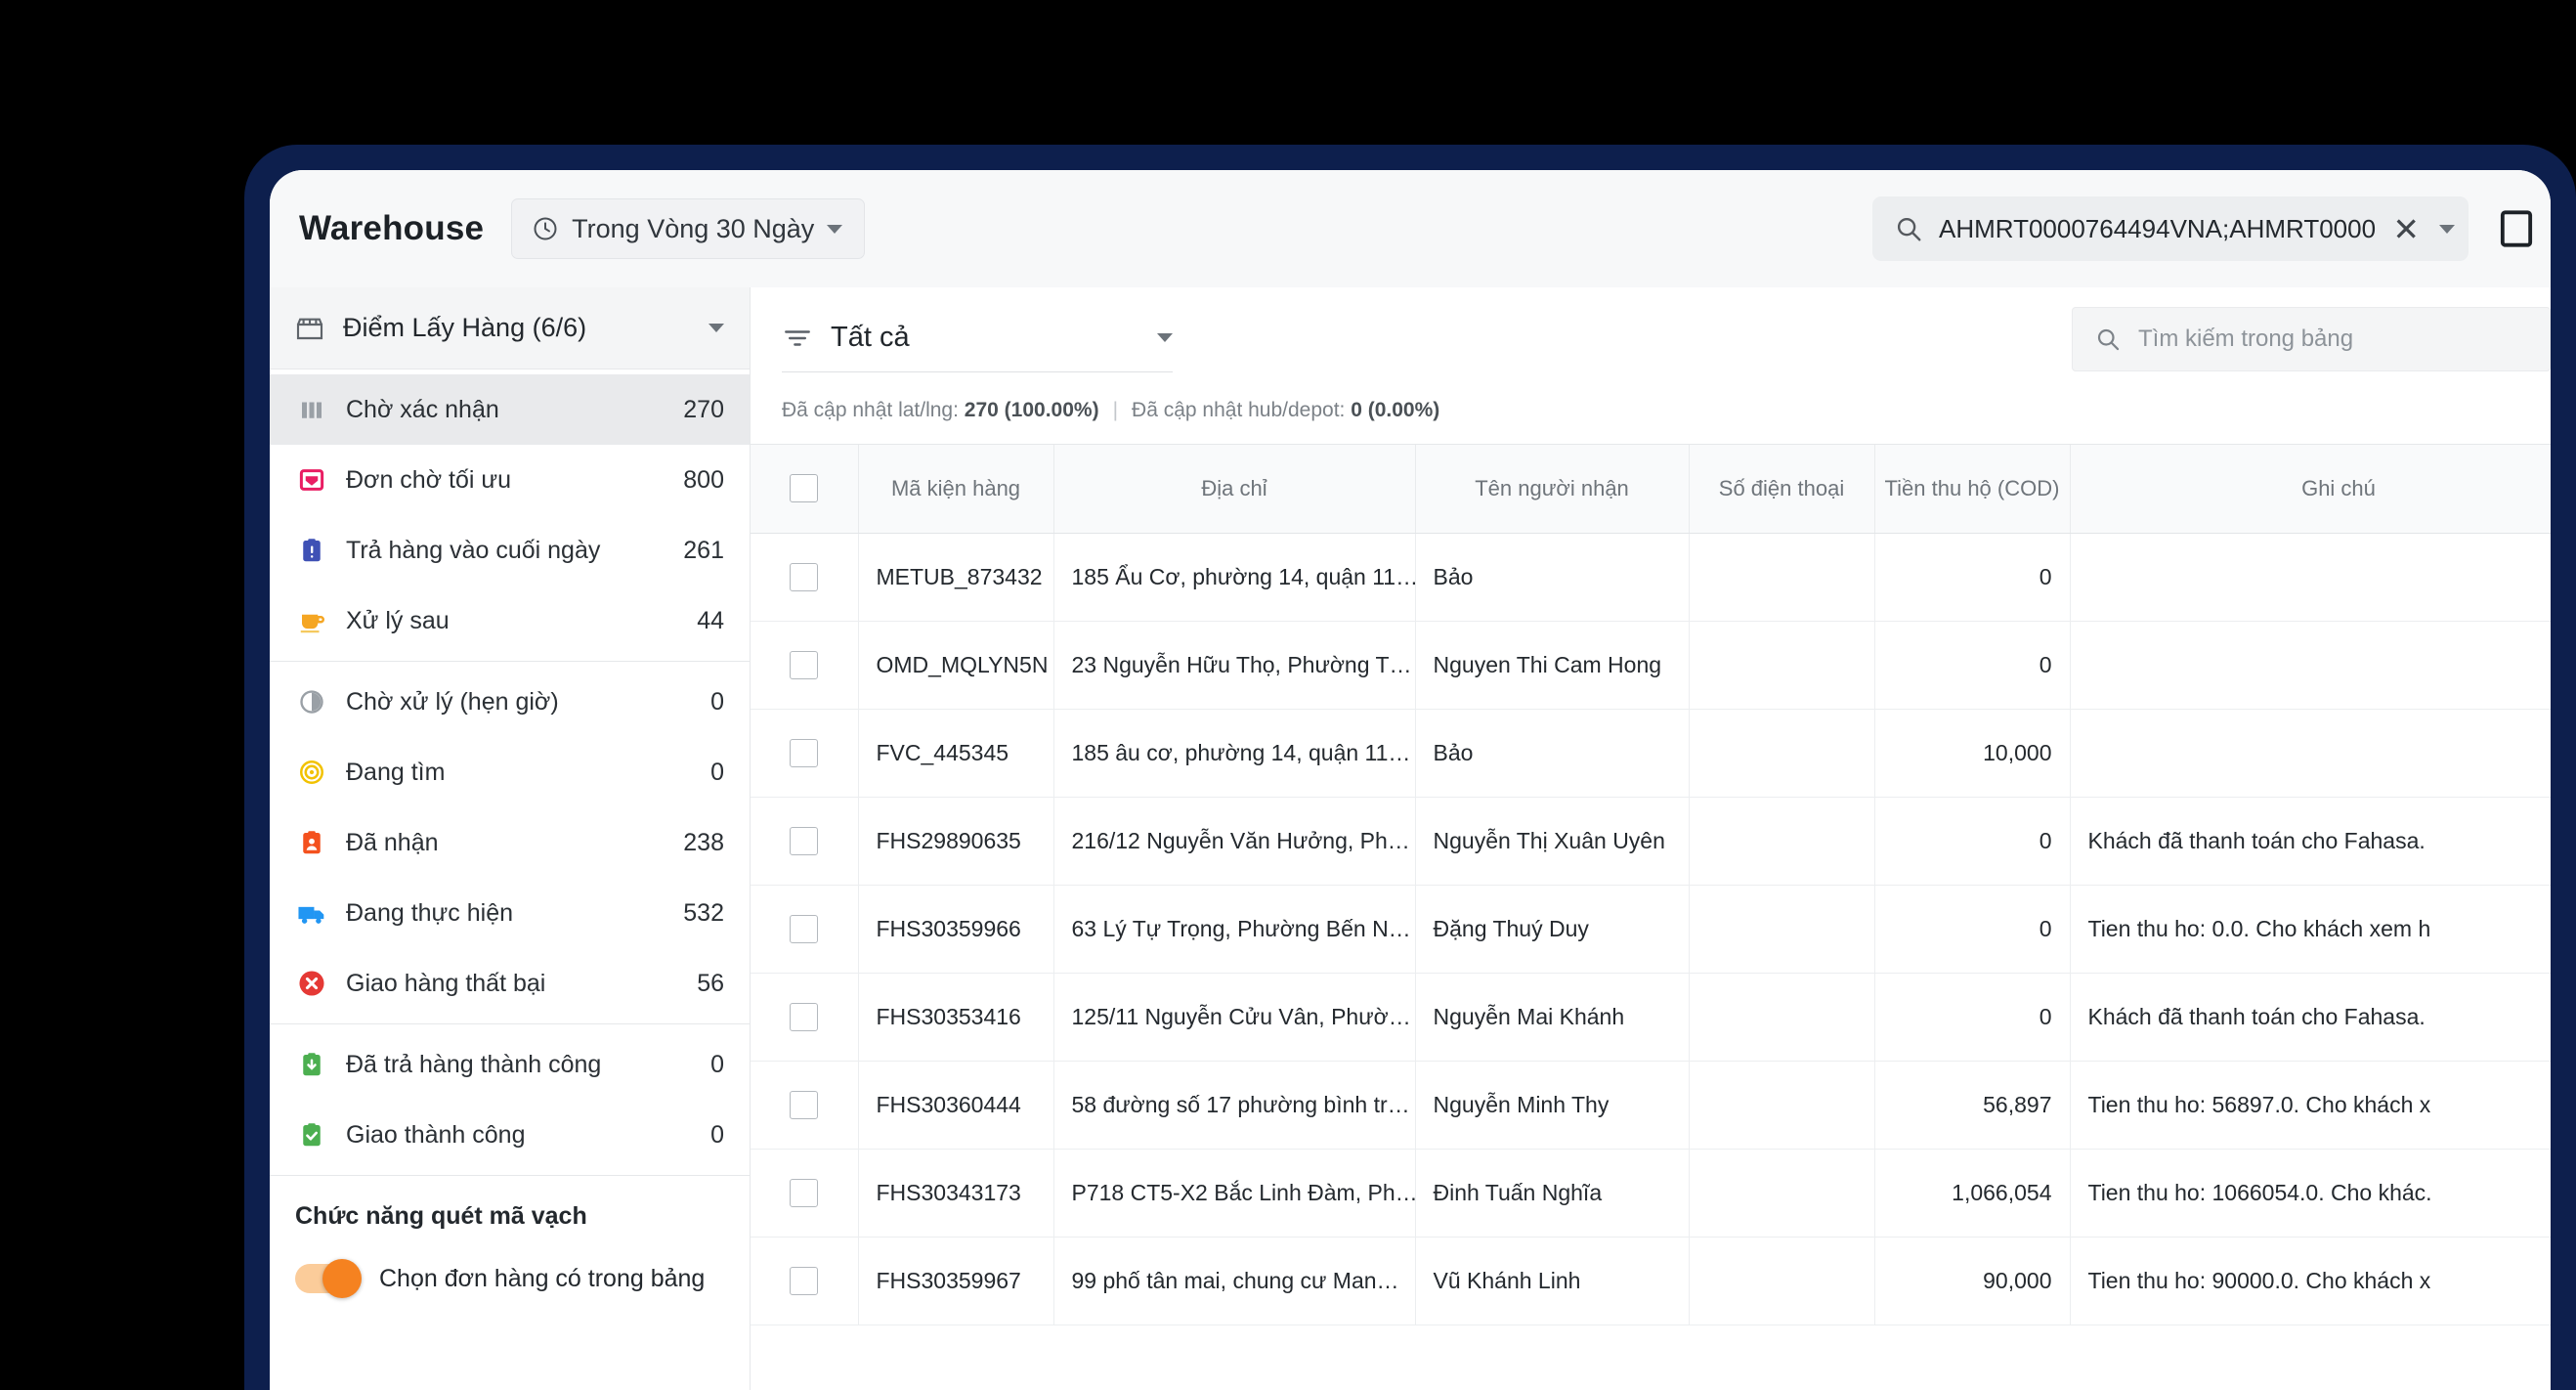  What do you see at coordinates (423, 409) in the screenshot?
I see `sidebar-item-label: Chờ xác nhận` at bounding box center [423, 409].